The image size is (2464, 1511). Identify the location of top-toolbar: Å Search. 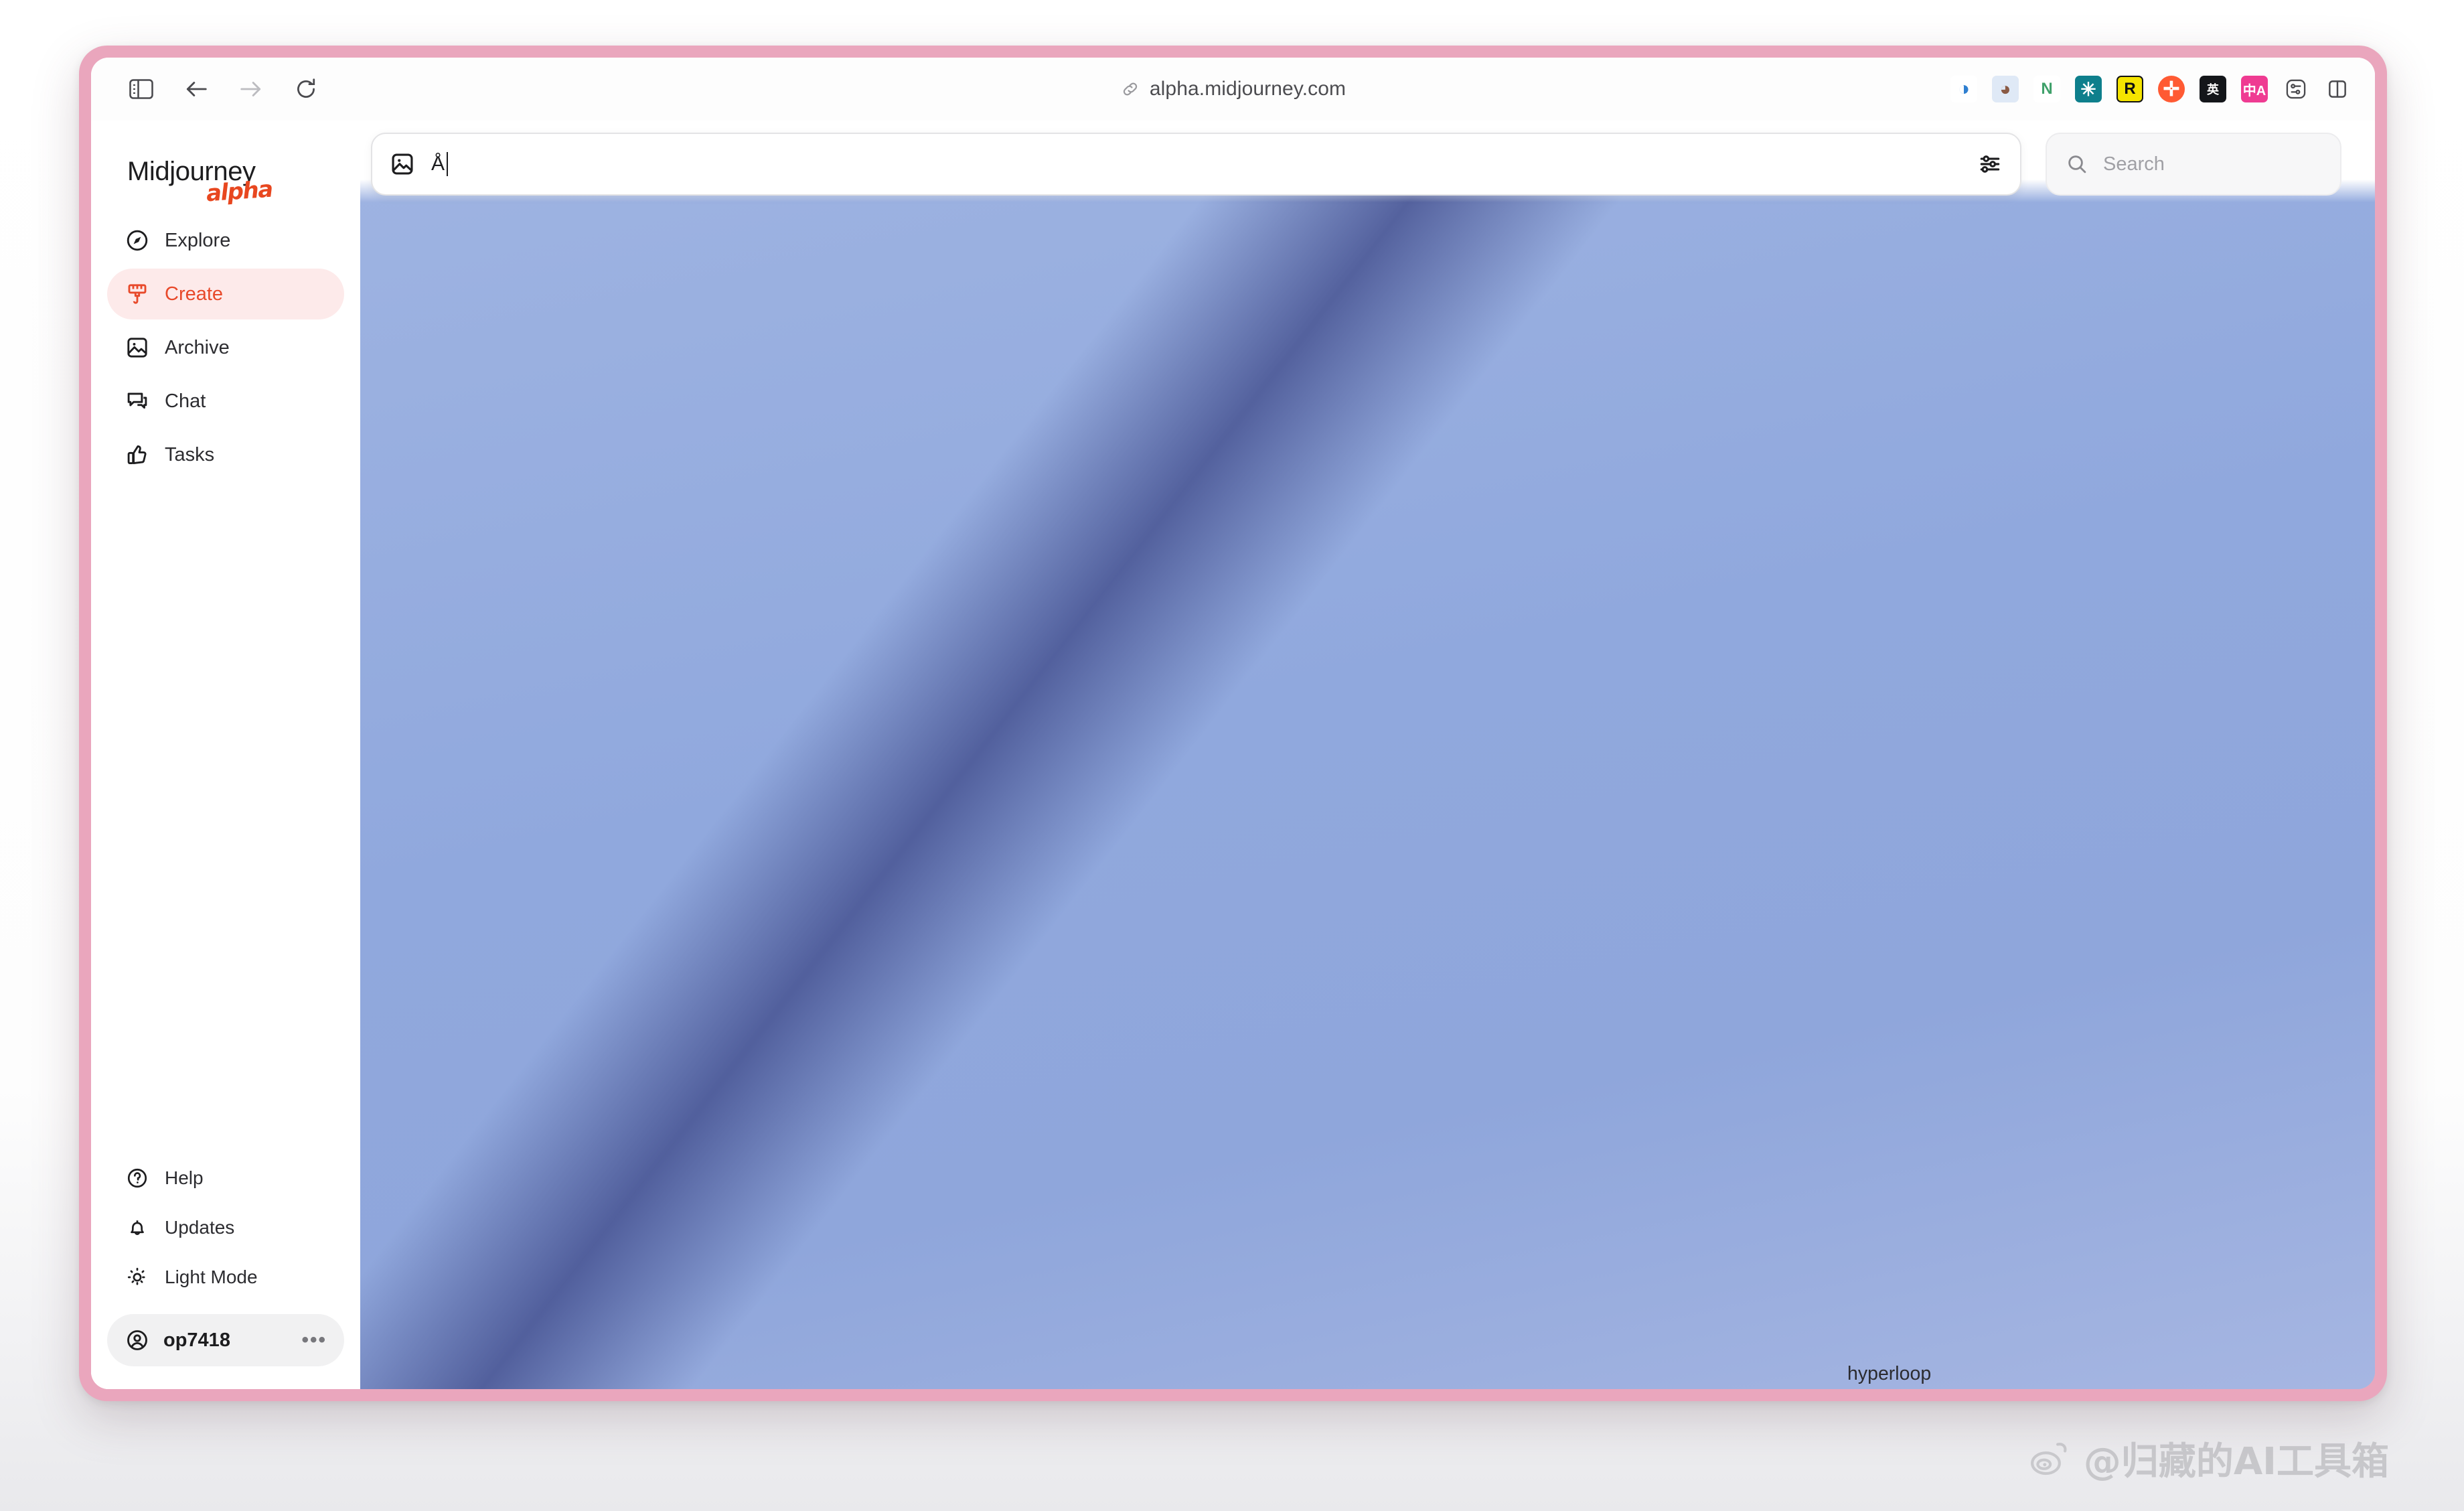
(1367, 161).